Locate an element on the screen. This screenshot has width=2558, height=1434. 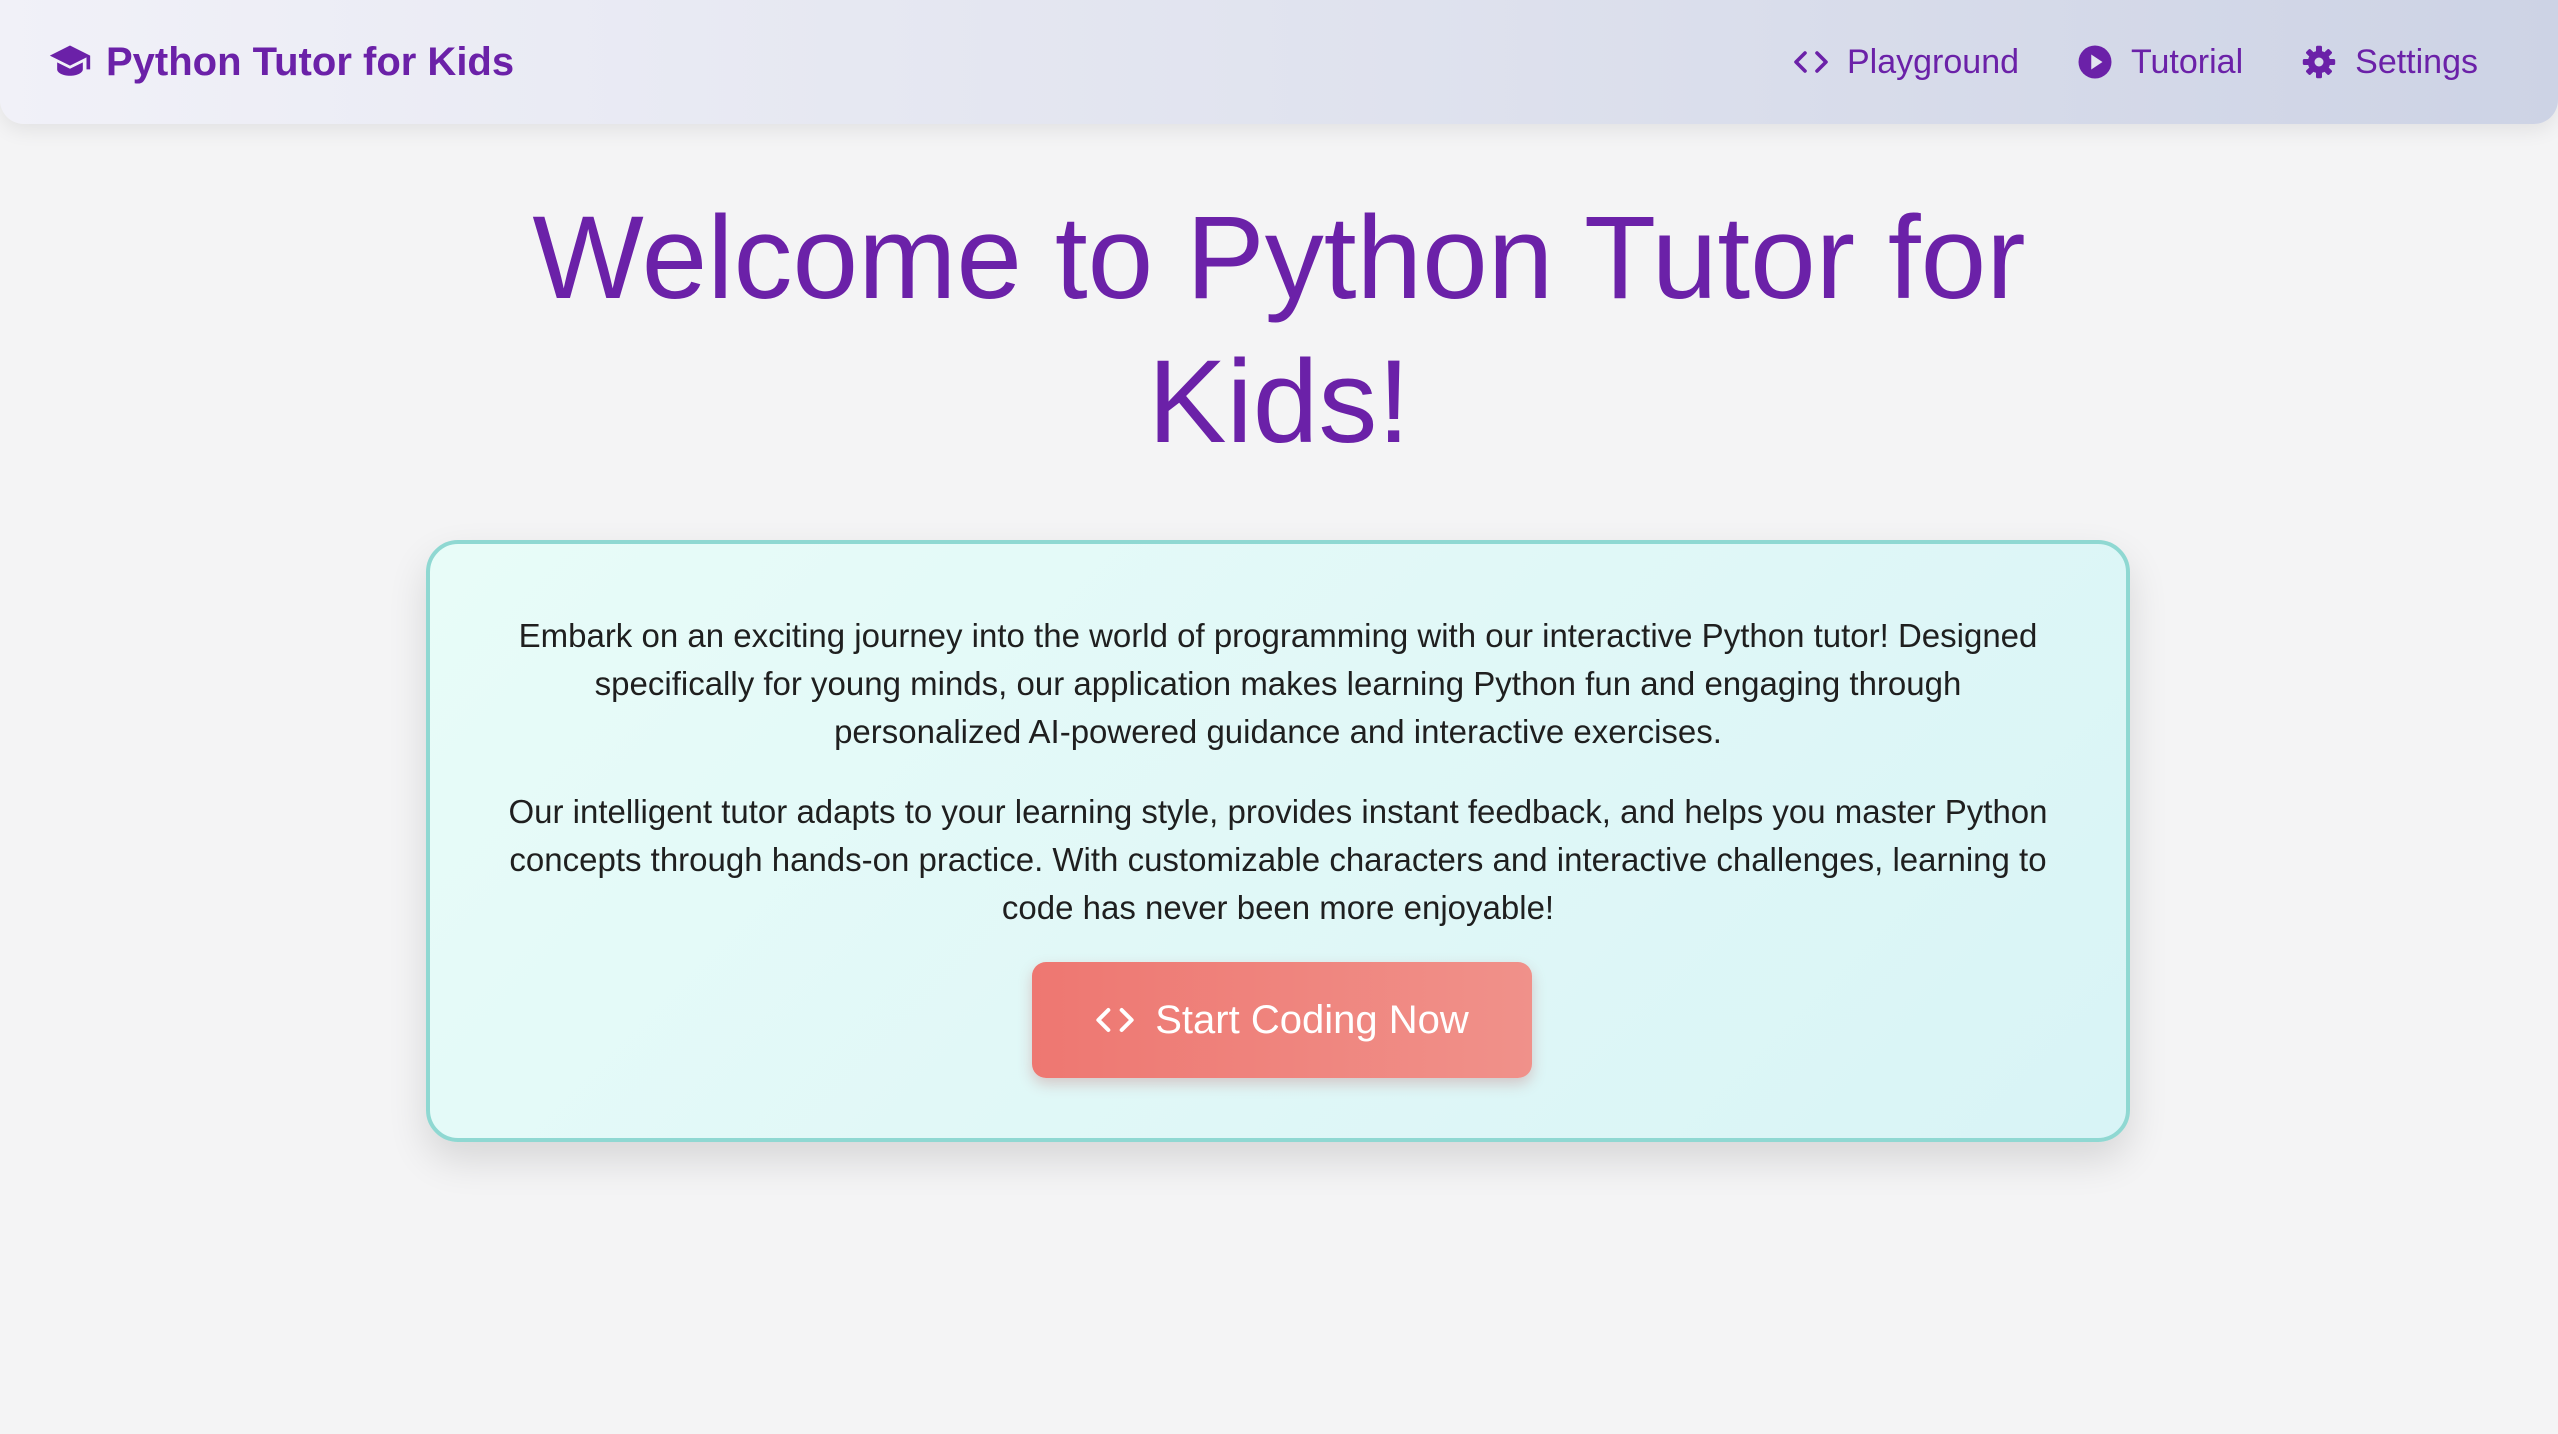
nav-playground: Playground is located at coordinates (1906, 62).